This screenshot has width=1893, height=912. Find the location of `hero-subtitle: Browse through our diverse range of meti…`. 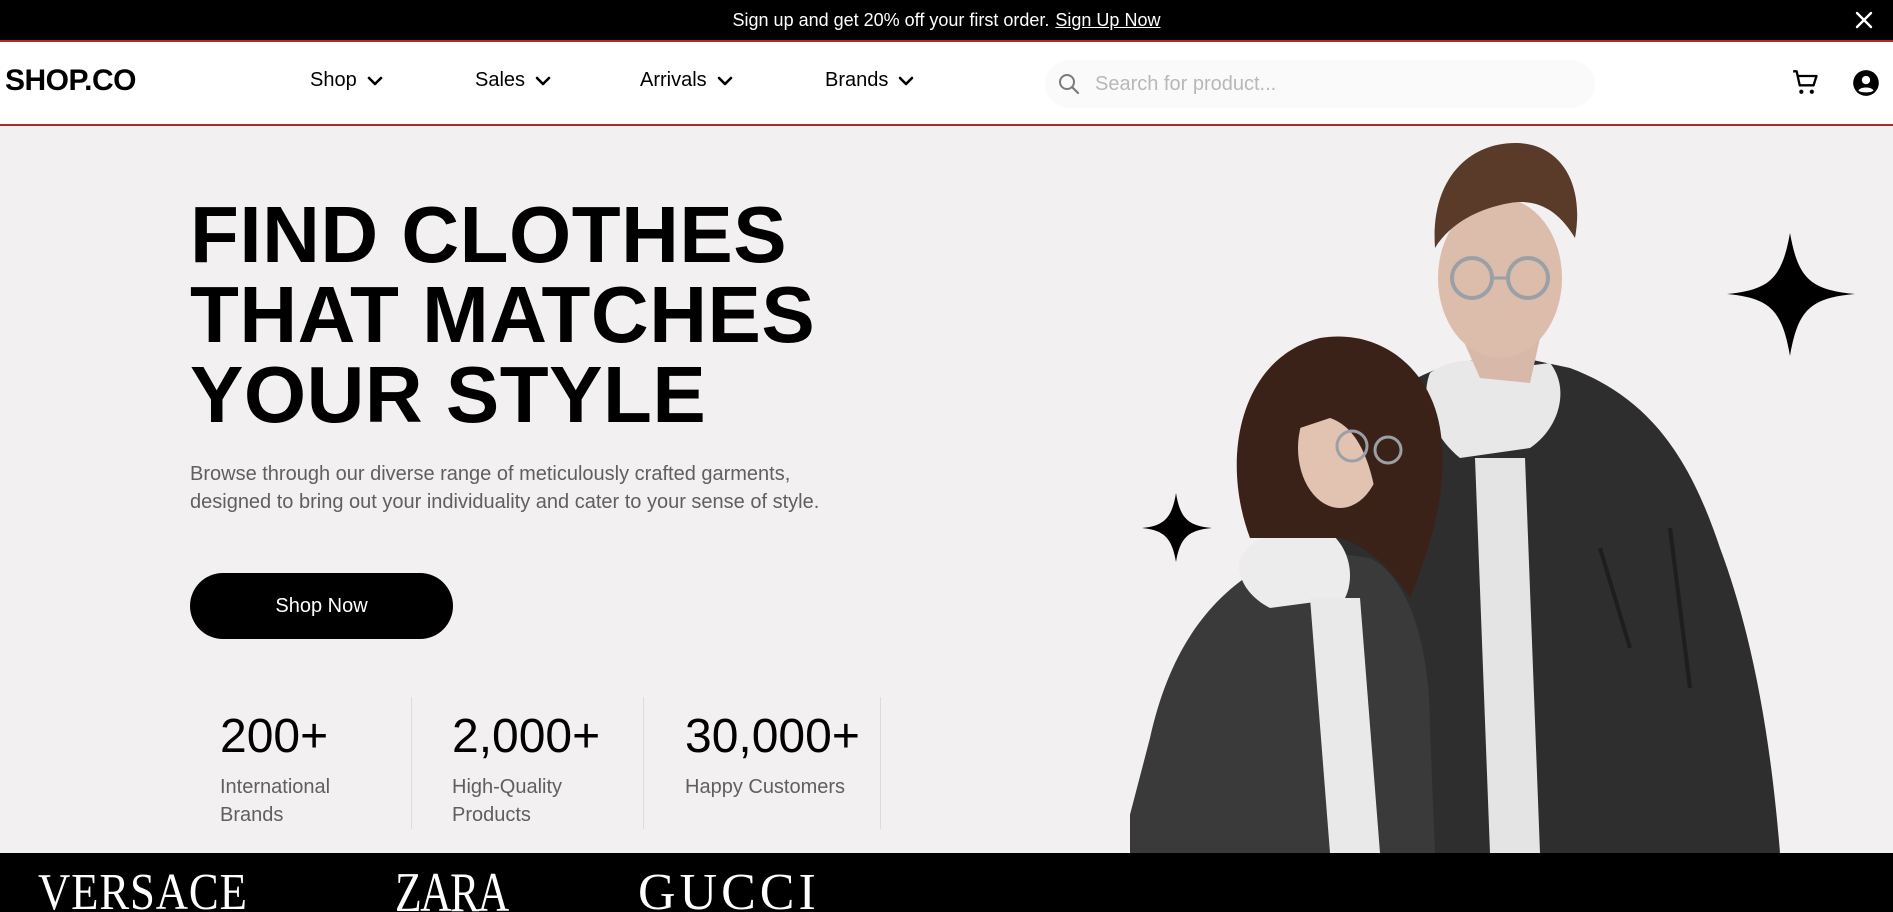

hero-subtitle: Browse through our diverse range of meti… is located at coordinates (540, 488).